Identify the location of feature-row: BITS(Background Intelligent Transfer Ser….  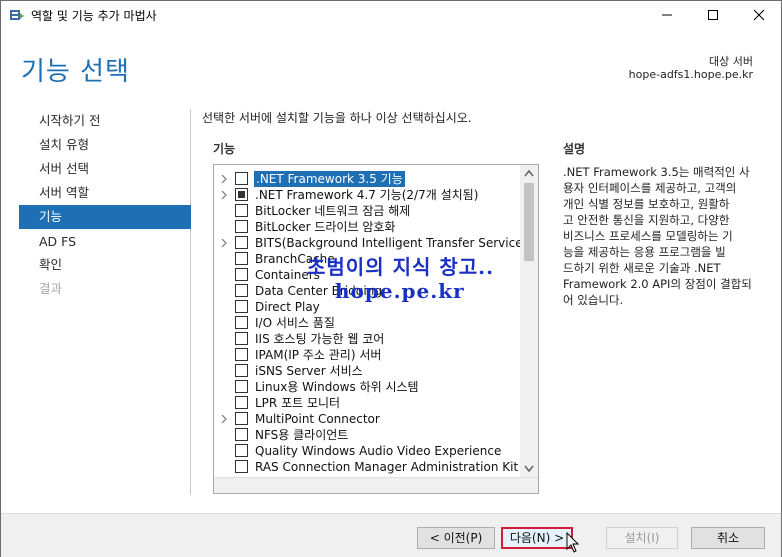
(367, 243).